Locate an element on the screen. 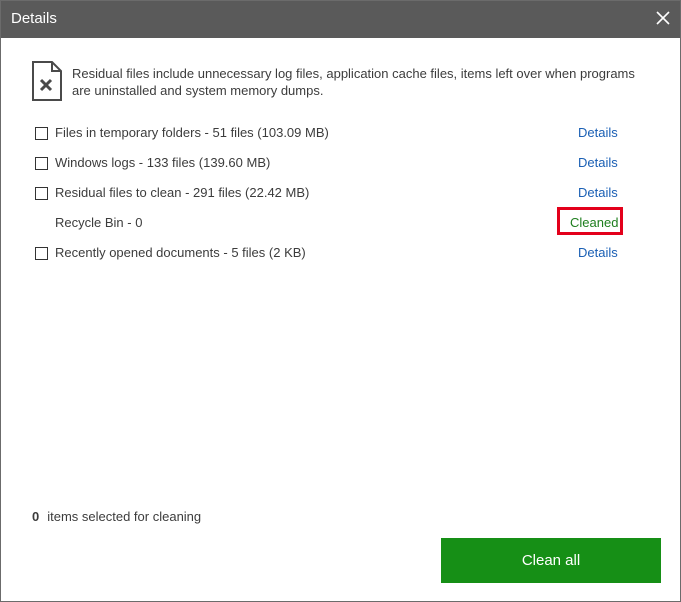  clean-all-button: Clean all is located at coordinates (551, 560).